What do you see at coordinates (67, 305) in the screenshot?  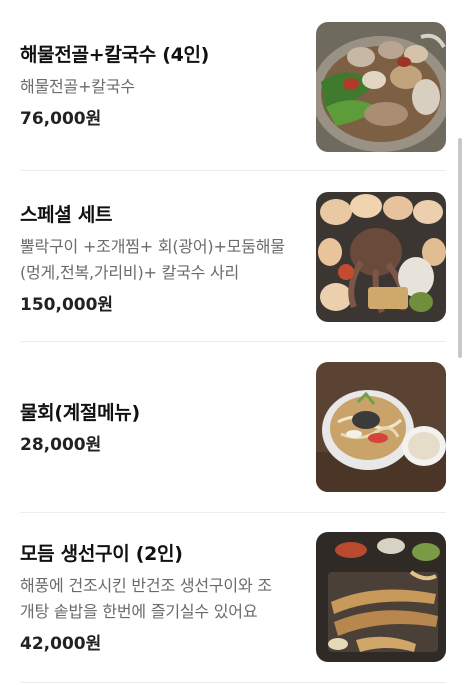 I see `menu-item-price: 150,000원` at bounding box center [67, 305].